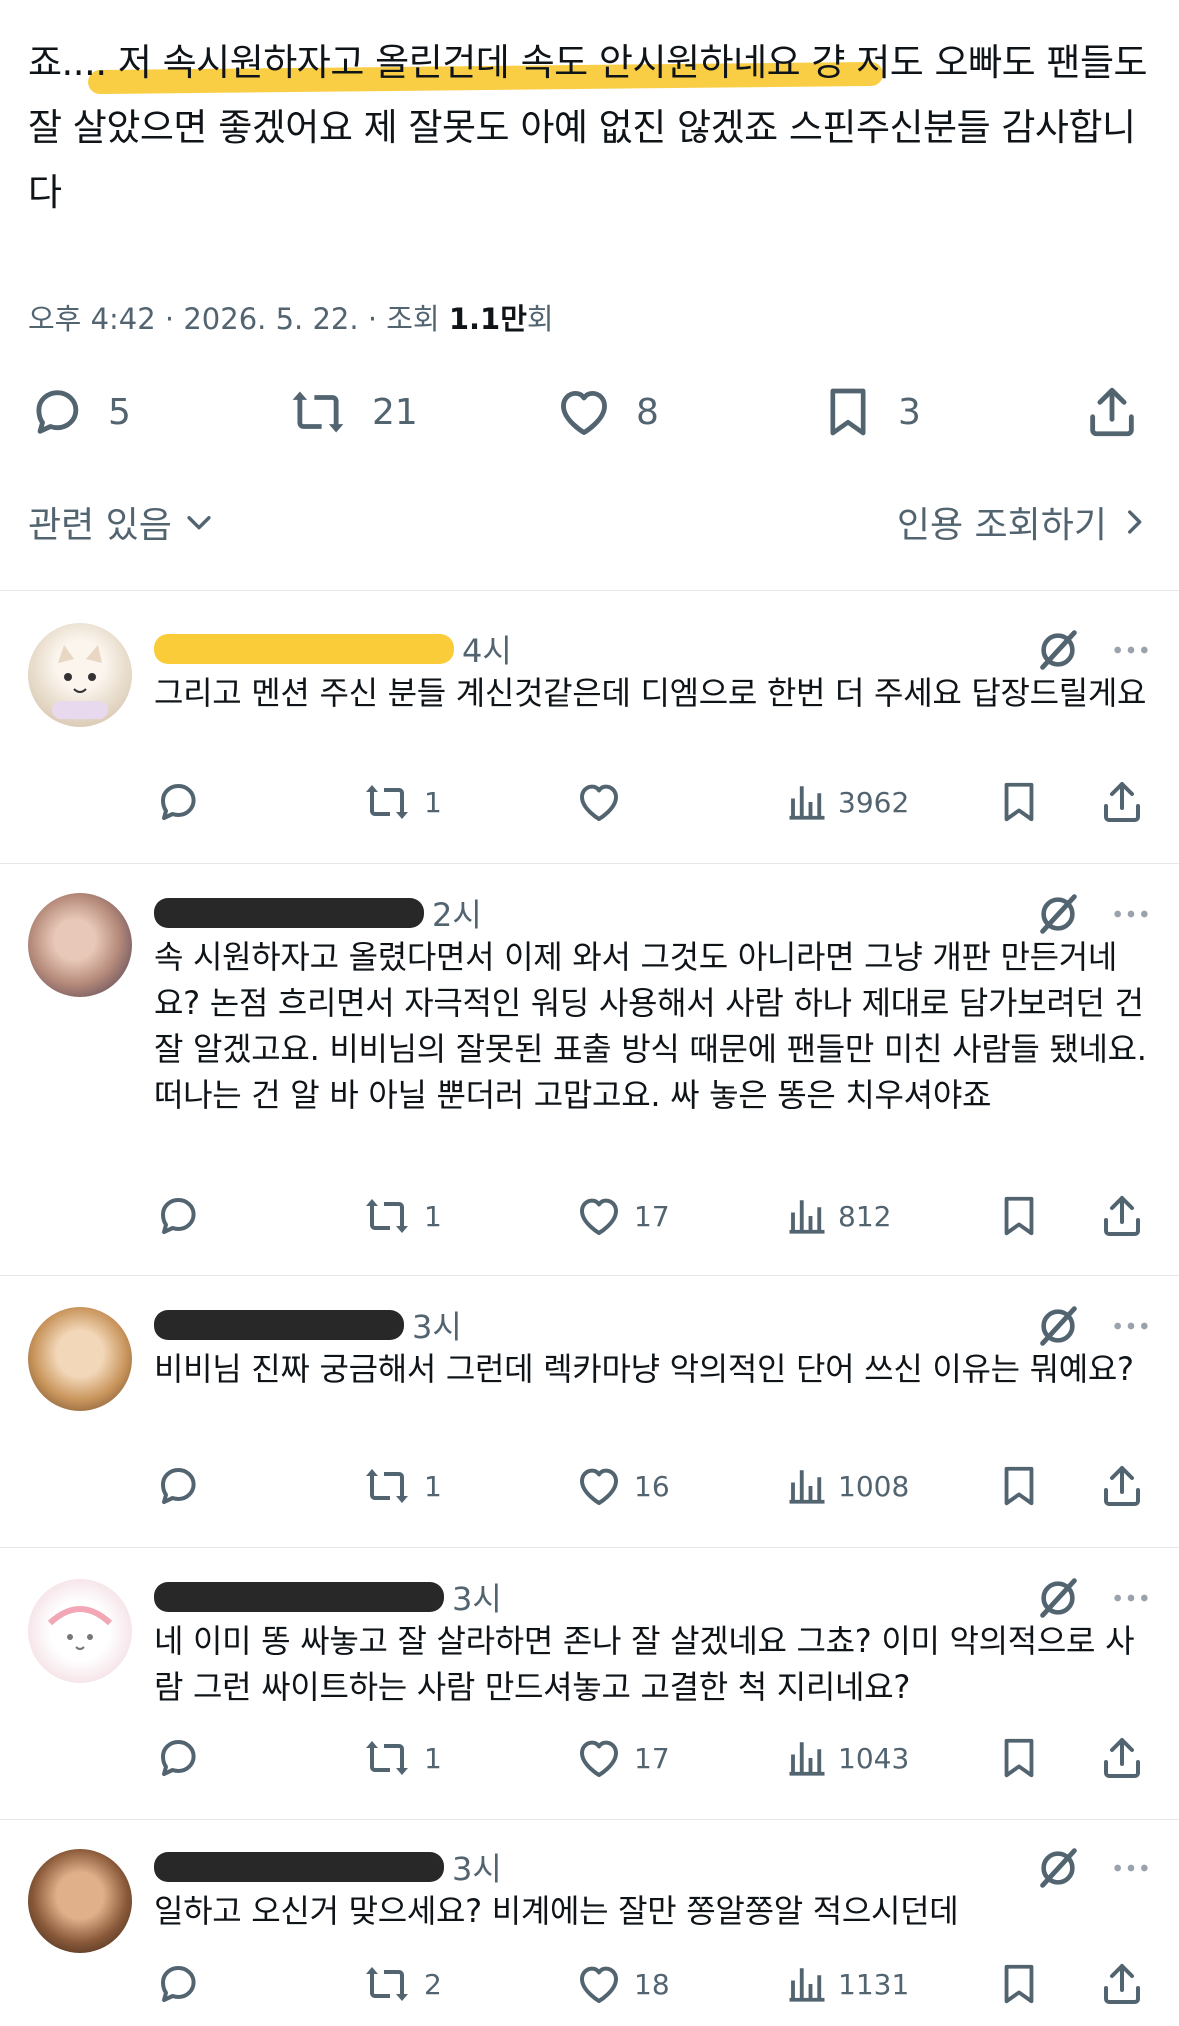 The image size is (1179, 2026). What do you see at coordinates (238, 319) in the screenshot?
I see `post-timestamp: 오후 4:42 · 2026. 5. 22. · 조회` at bounding box center [238, 319].